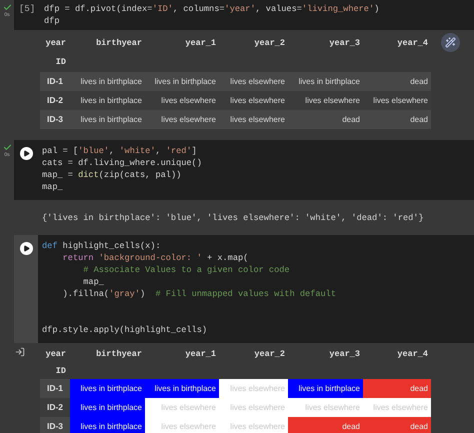 The width and height of the screenshot is (474, 433). What do you see at coordinates (199, 294) in the screenshot?
I see `code-line: ).fillna('gray') # Fill unmapped values with default` at bounding box center [199, 294].